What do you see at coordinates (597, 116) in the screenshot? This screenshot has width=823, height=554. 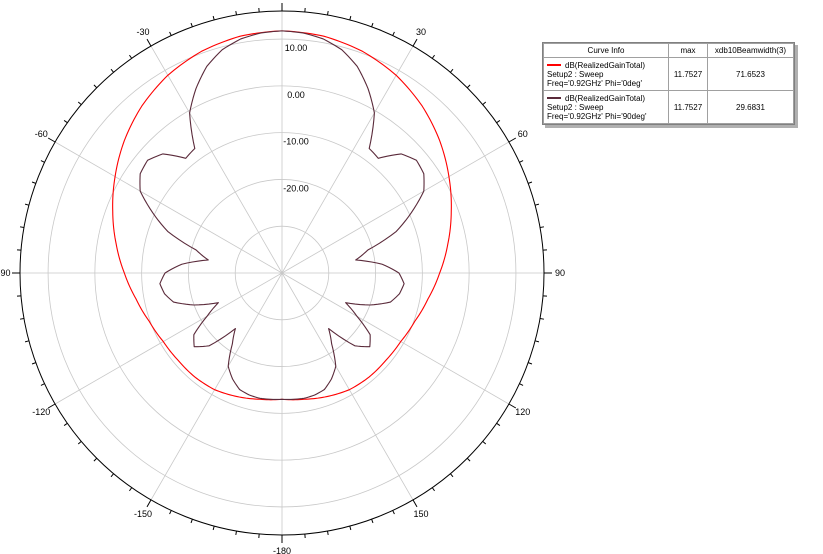 I see `legend-curve-params: Freq='0.92GHz' Phi='90deg'` at bounding box center [597, 116].